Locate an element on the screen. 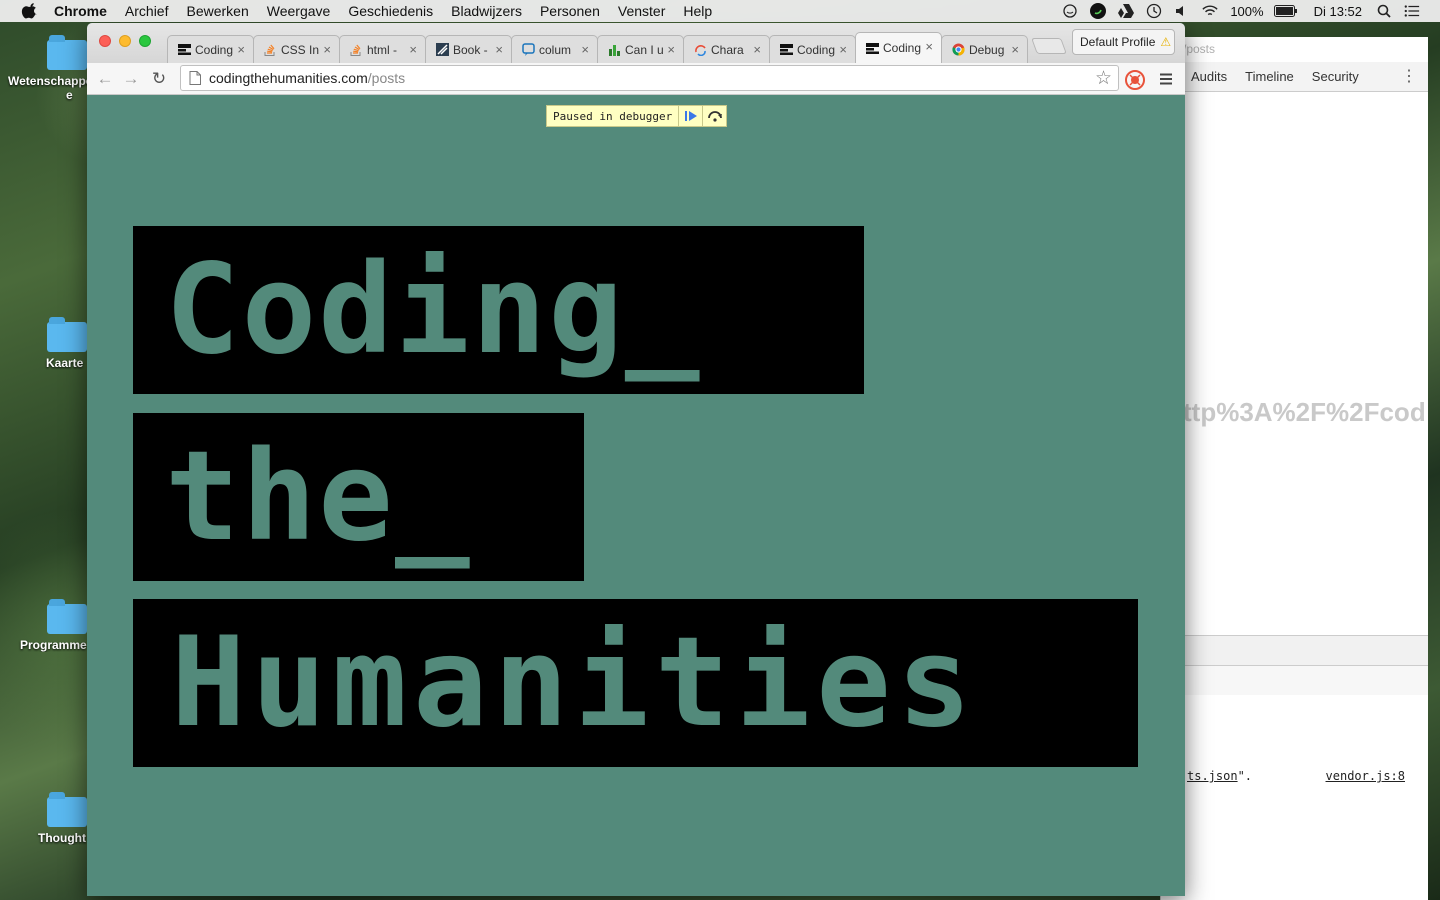 The width and height of the screenshot is (1440, 900). profile-button: Default Profile ⚠ is located at coordinates (1123, 42).